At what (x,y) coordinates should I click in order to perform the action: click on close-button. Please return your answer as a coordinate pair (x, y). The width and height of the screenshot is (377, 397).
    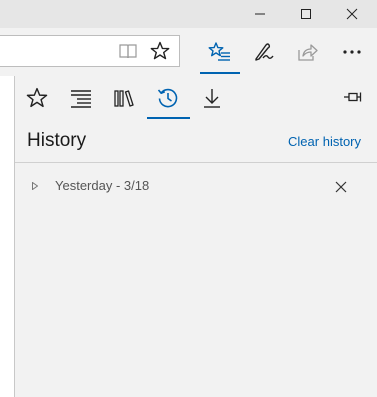
    Looking at the image, I should click on (352, 14).